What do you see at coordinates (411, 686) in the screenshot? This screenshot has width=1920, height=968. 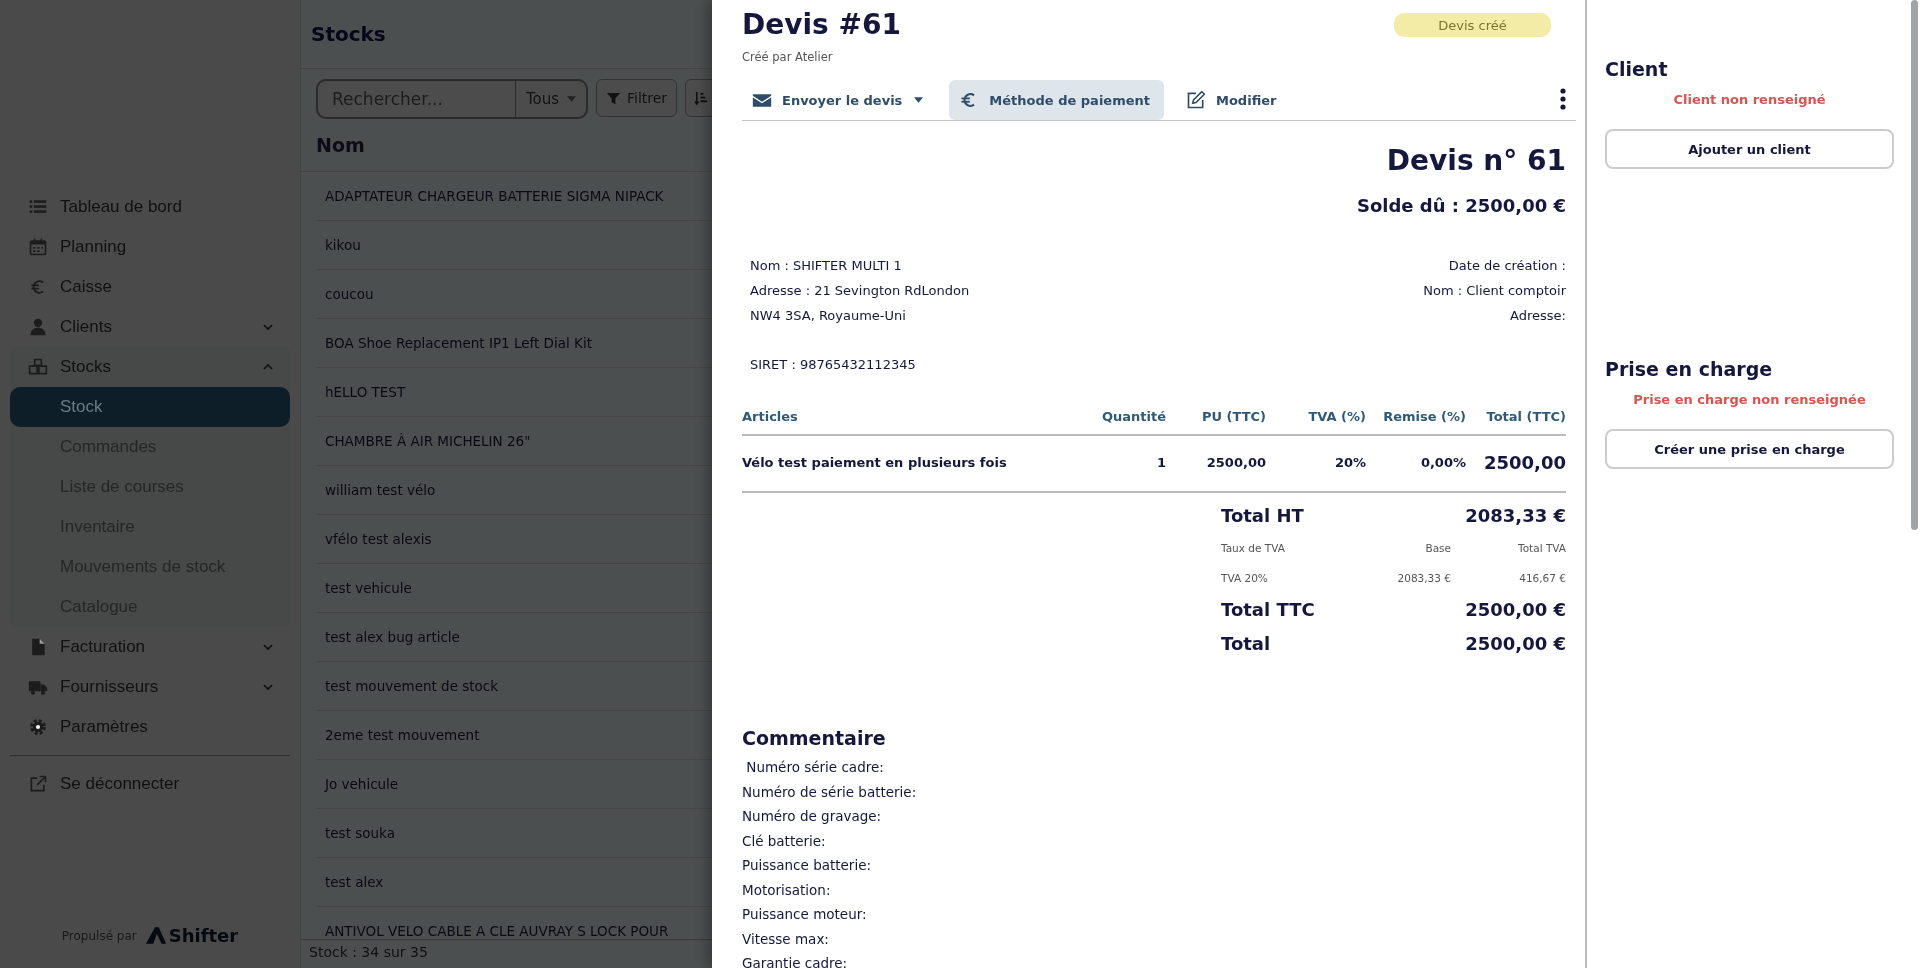 I see `table-cell-text: test mouvement de stock` at bounding box center [411, 686].